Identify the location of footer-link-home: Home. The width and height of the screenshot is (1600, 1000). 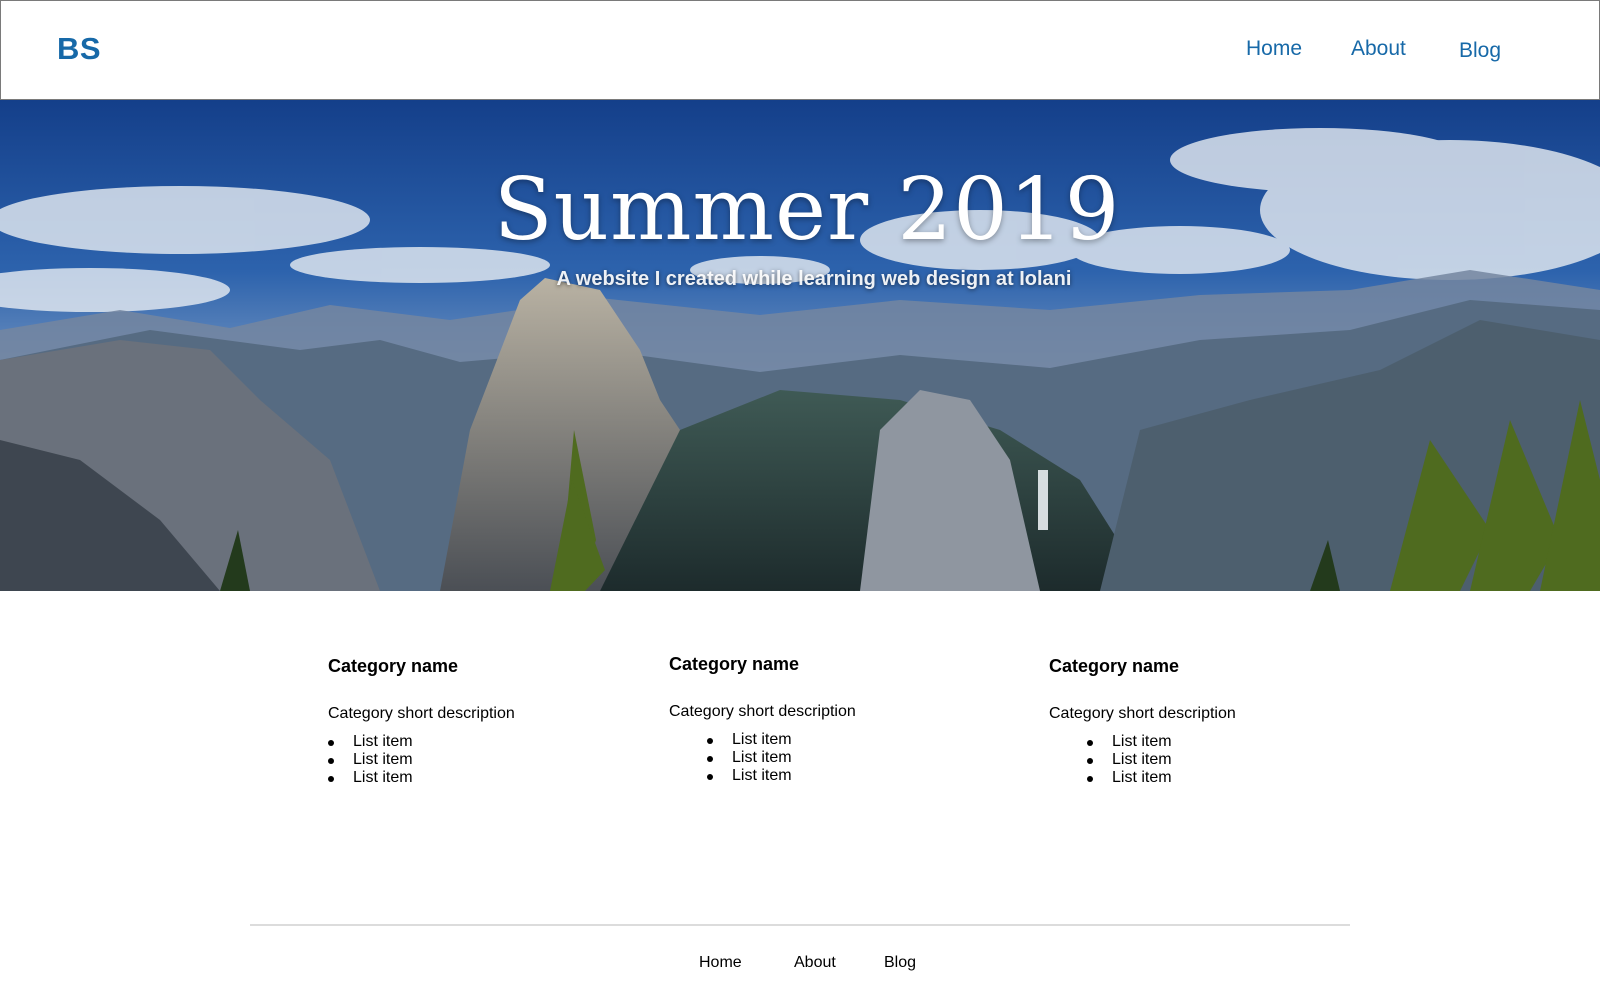
(720, 963).